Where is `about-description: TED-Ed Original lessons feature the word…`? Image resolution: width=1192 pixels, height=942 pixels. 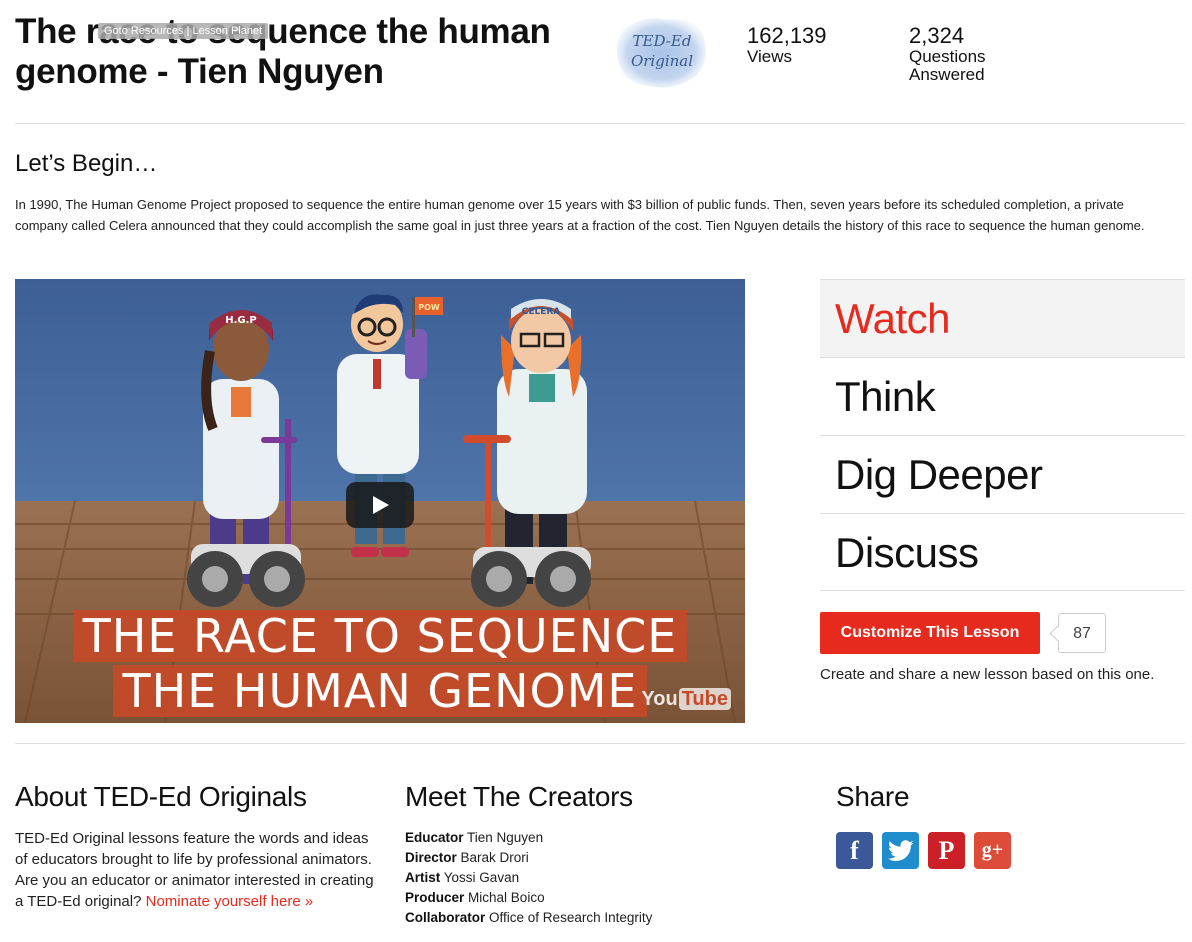
about-description: TED-Ed Original lessons feature the word… is located at coordinates (195, 870).